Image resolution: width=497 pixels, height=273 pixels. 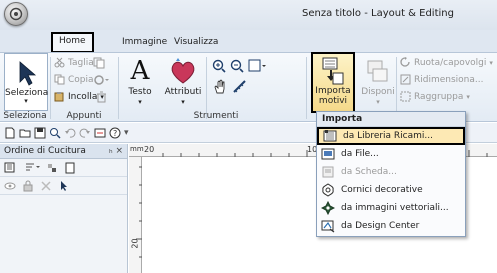 I want to click on vertical-ruler: 20, so click(x=135, y=215).